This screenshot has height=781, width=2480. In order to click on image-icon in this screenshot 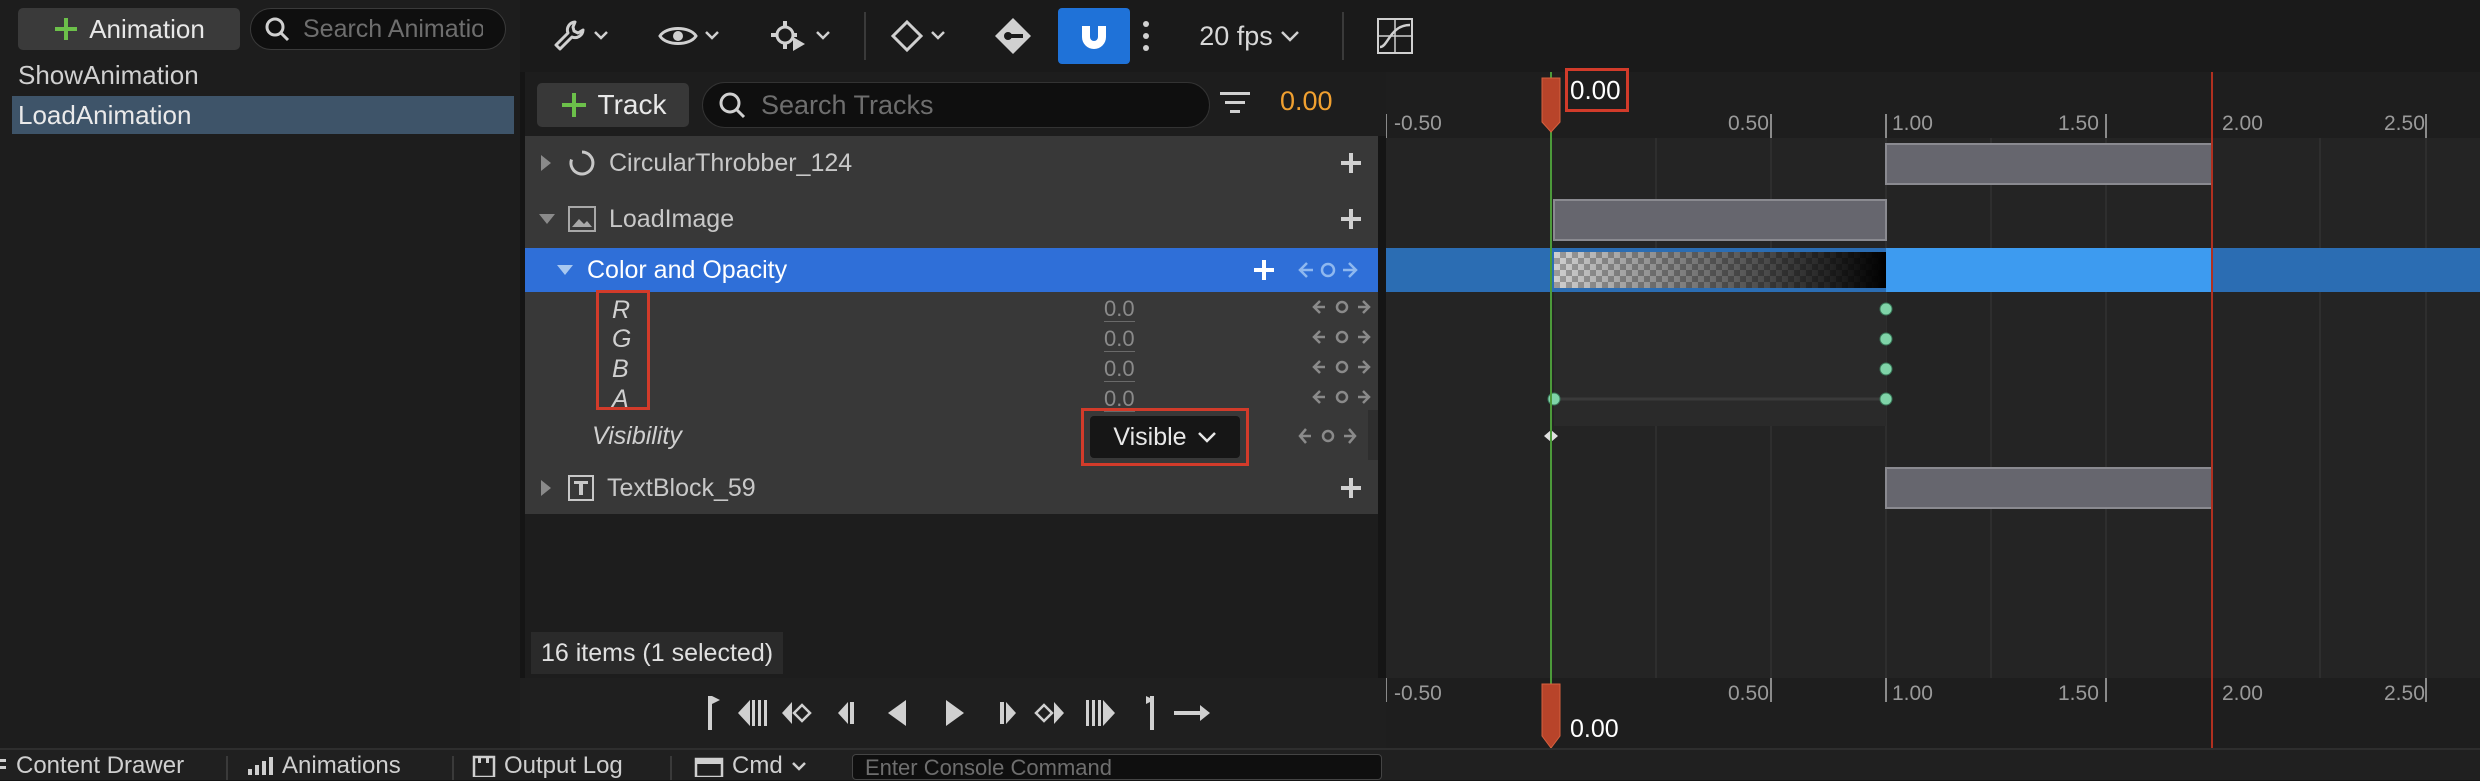, I will do `click(582, 219)`.